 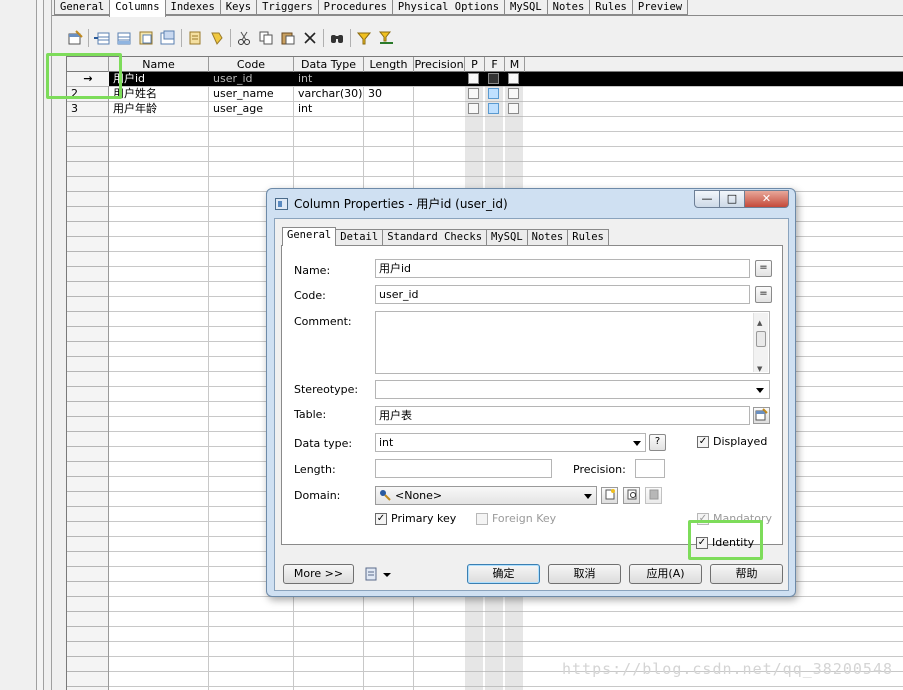 What do you see at coordinates (507, 237) in the screenshot?
I see `dialog-tab-mysql: MySQL` at bounding box center [507, 237].